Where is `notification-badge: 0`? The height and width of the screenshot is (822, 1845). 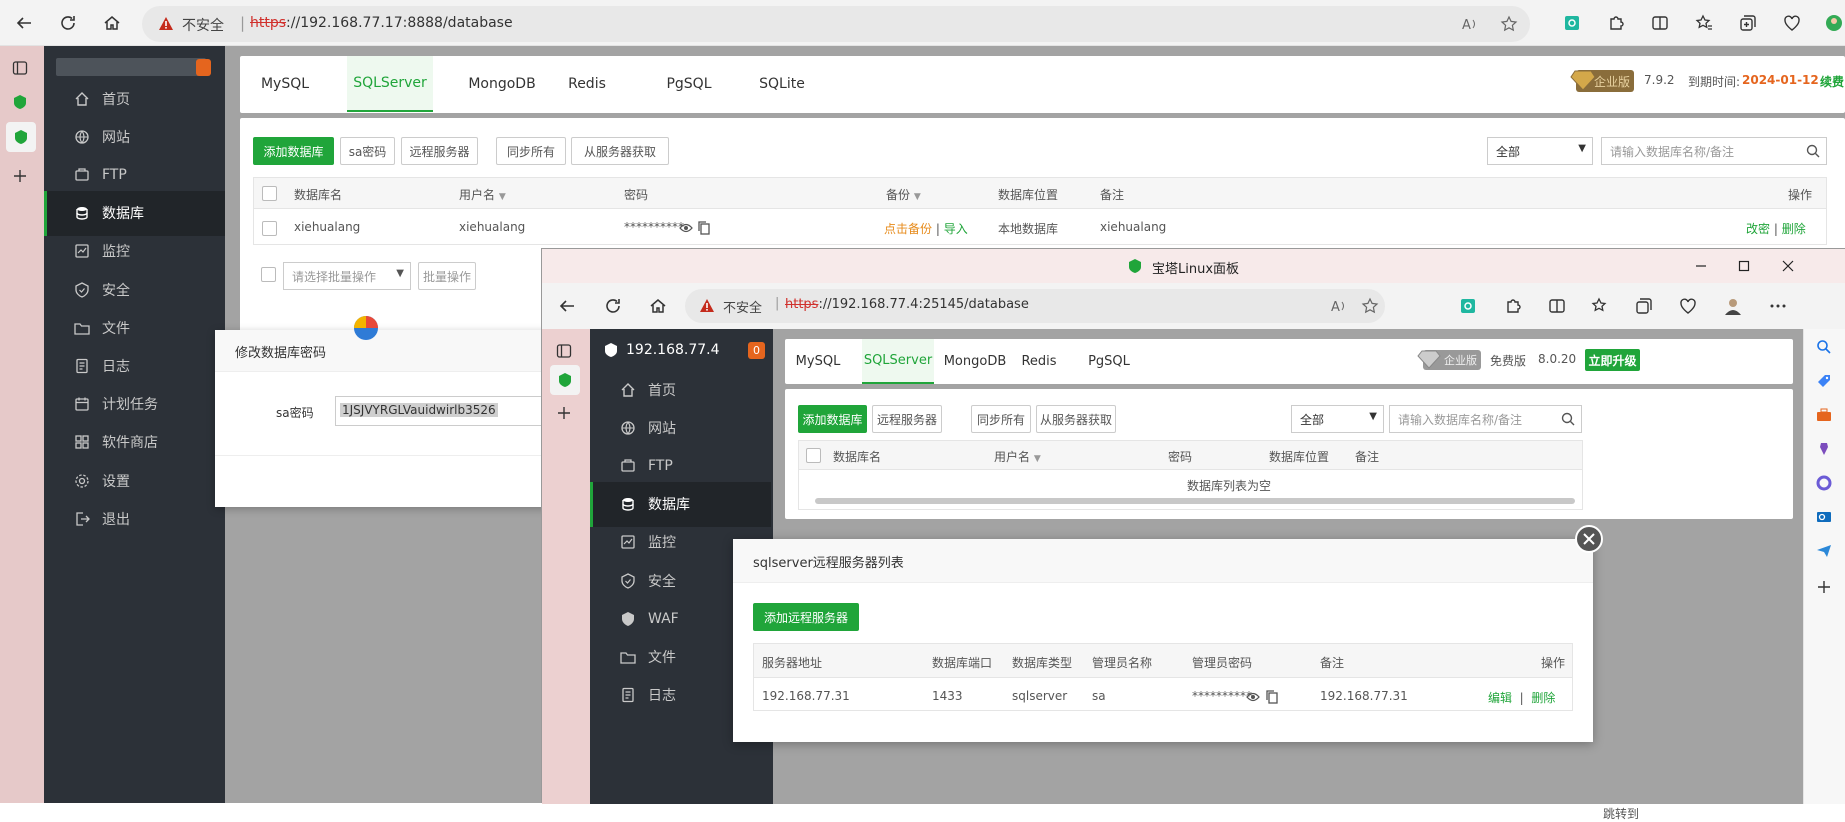
notification-badge: 0 is located at coordinates (756, 350).